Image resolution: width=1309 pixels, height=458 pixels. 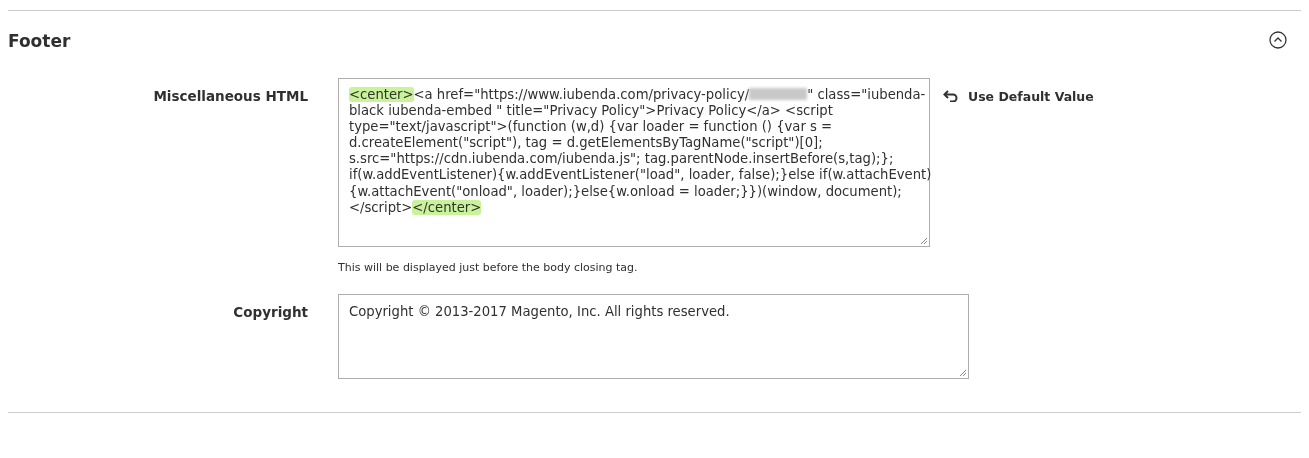 What do you see at coordinates (653, 336) in the screenshot?
I see `text-area: Copyright © 2013-2017 Magento, Inc. All rights reserved.` at bounding box center [653, 336].